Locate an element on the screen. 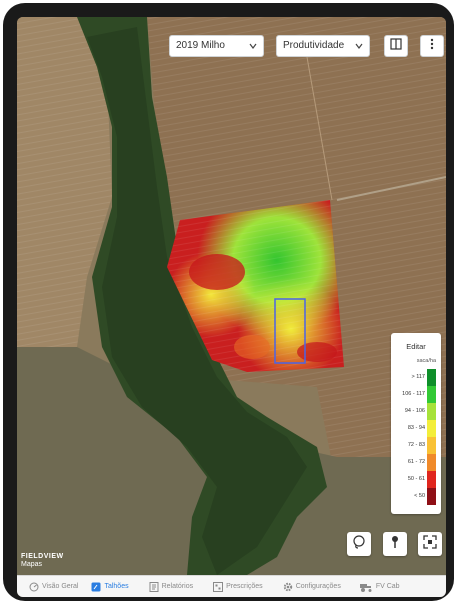 Image resolution: width=457 pixels, height=604 pixels. report-icon is located at coordinates (154, 586).